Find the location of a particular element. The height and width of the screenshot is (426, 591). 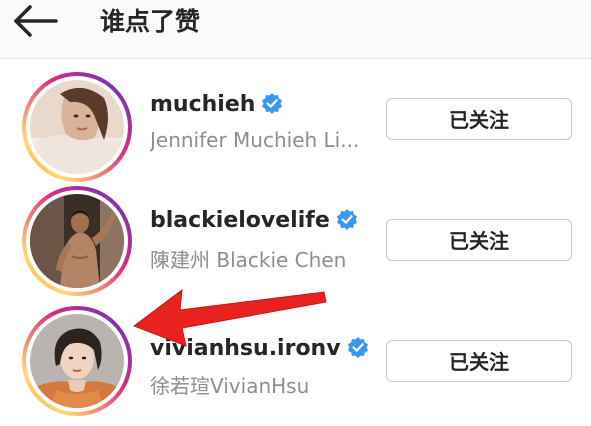

full-name: 徐若瑄VivianHsu is located at coordinates (230, 386).